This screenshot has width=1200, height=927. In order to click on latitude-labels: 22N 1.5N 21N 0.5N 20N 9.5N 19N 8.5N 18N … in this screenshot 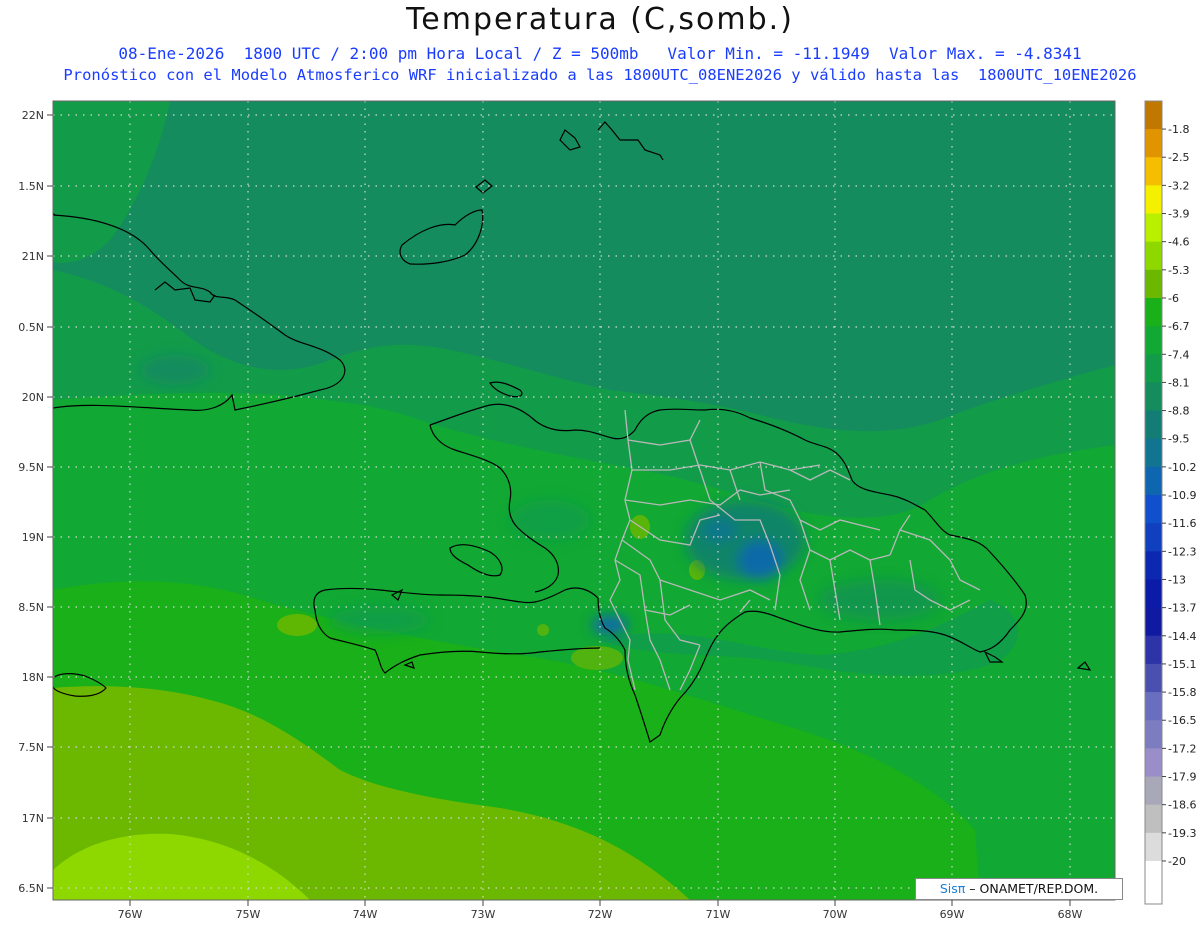, I will do `click(31, 502)`.